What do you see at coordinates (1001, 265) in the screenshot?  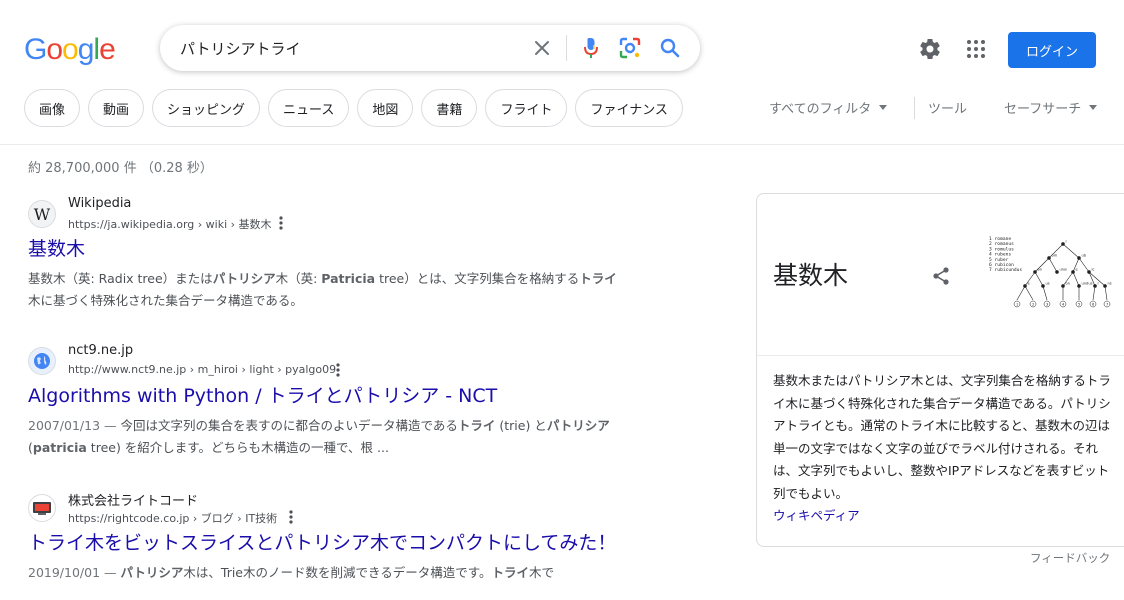 I see `diagram-word: 6 rubicon` at bounding box center [1001, 265].